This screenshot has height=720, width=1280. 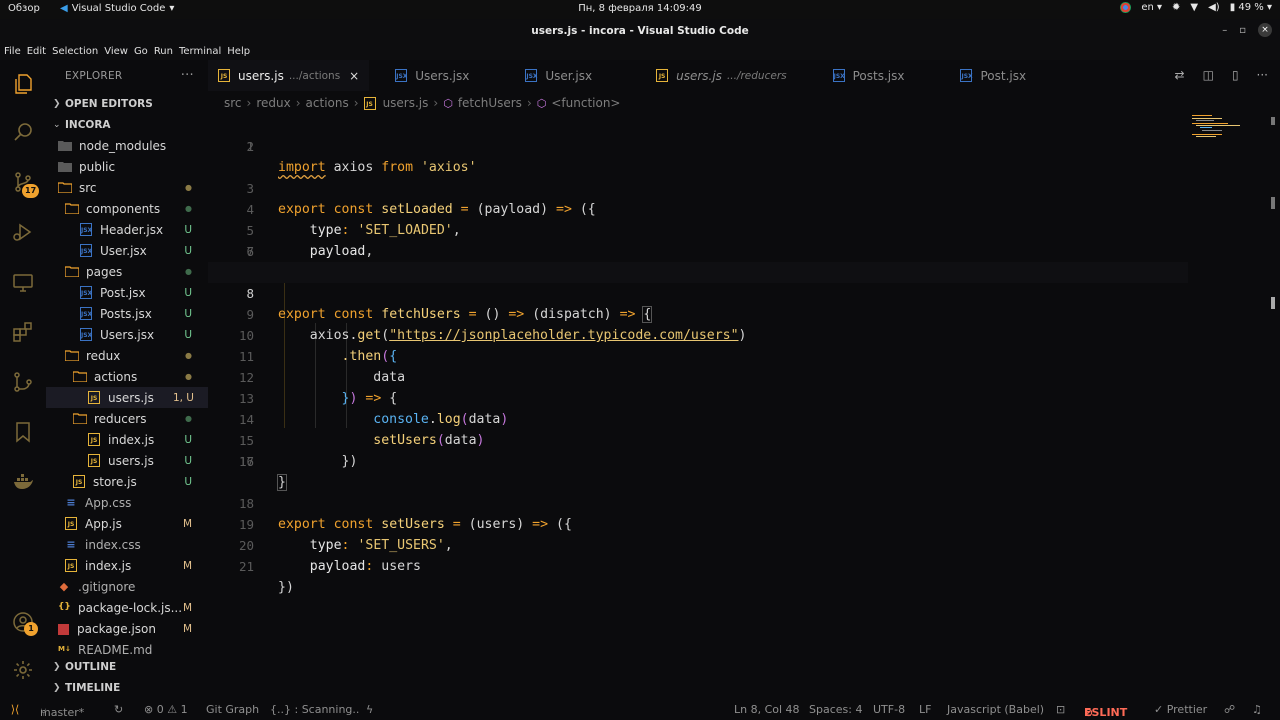 What do you see at coordinates (116, 51) in the screenshot?
I see `menu-view: View` at bounding box center [116, 51].